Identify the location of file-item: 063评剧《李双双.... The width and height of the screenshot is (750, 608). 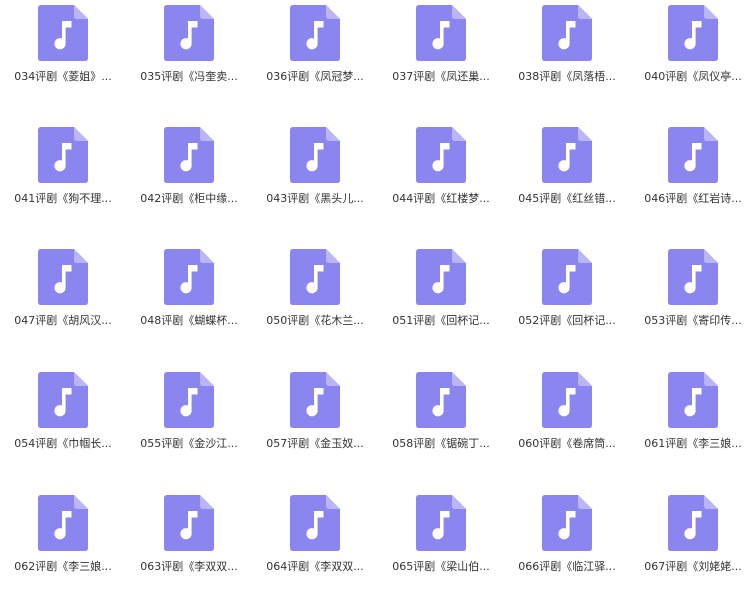
(189, 549).